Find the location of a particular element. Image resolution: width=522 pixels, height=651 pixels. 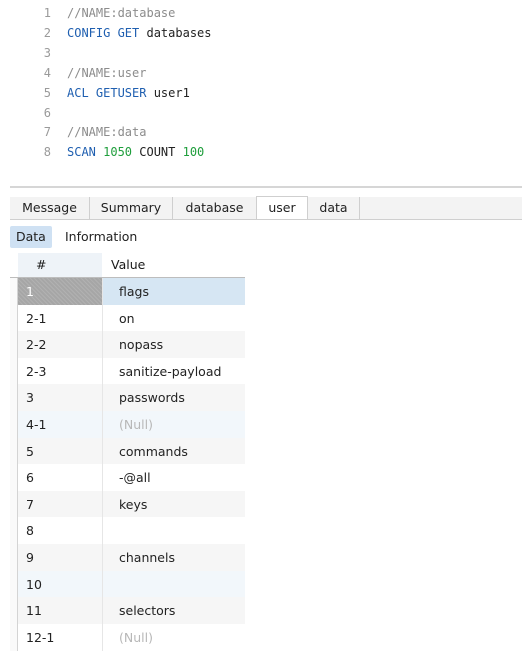

tab-message: Message is located at coordinates (50, 208).